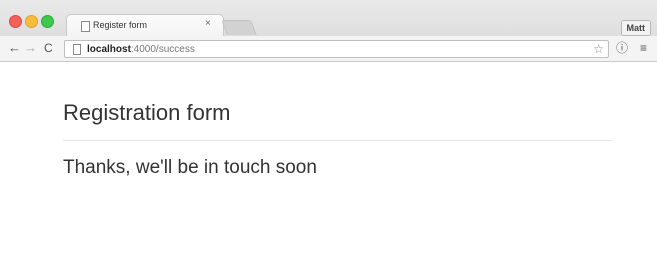  I want to click on profile-button: Matt, so click(635, 28).